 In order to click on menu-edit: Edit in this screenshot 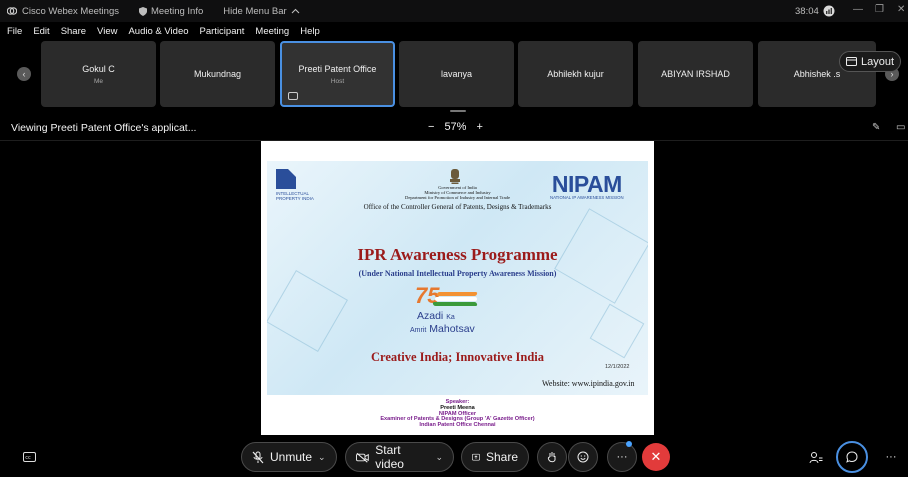, I will do `click(41, 31)`.